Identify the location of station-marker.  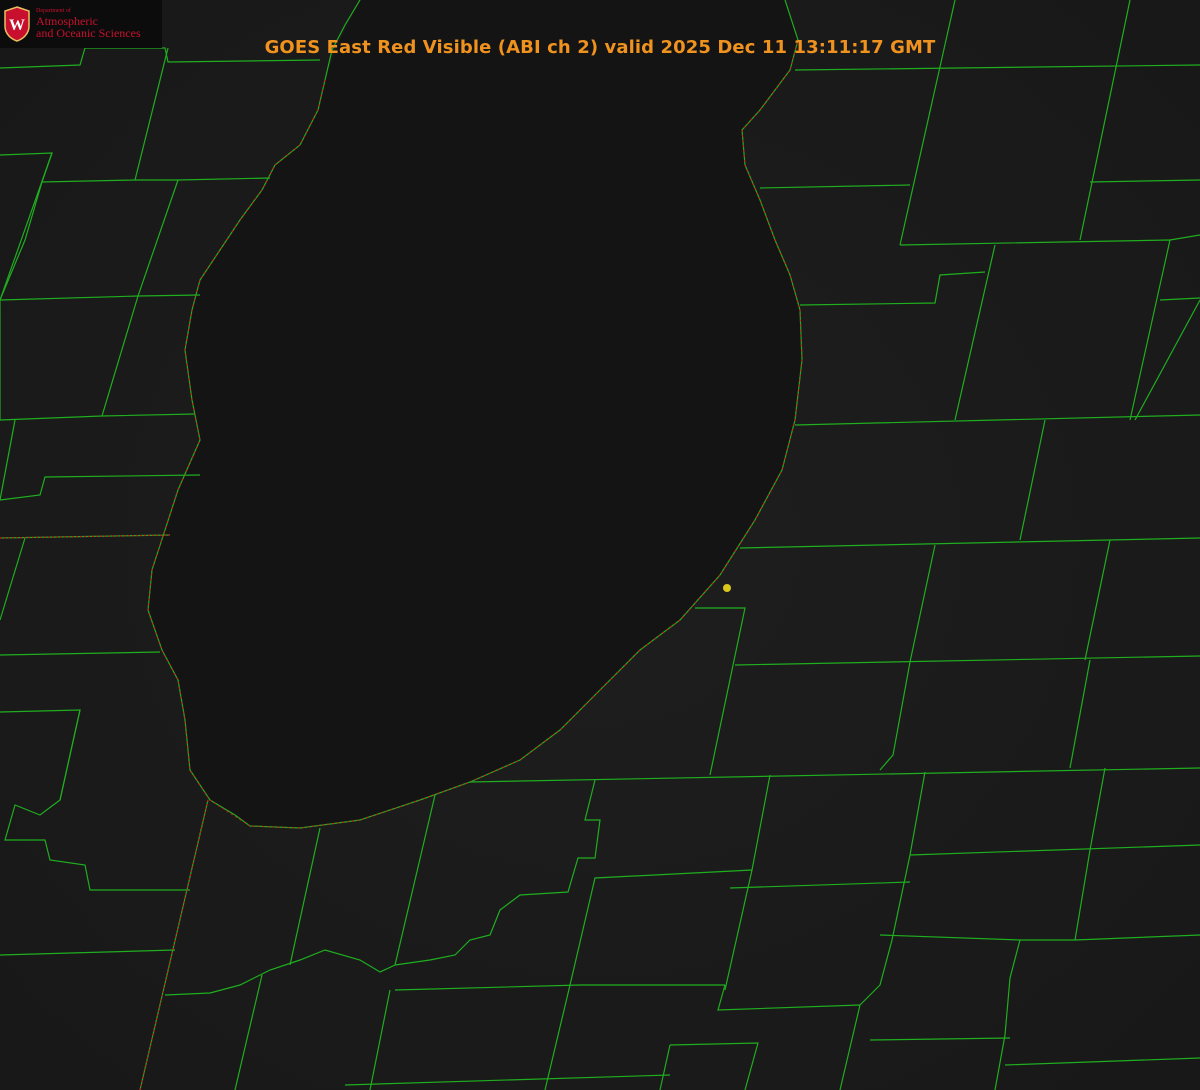
(727, 588).